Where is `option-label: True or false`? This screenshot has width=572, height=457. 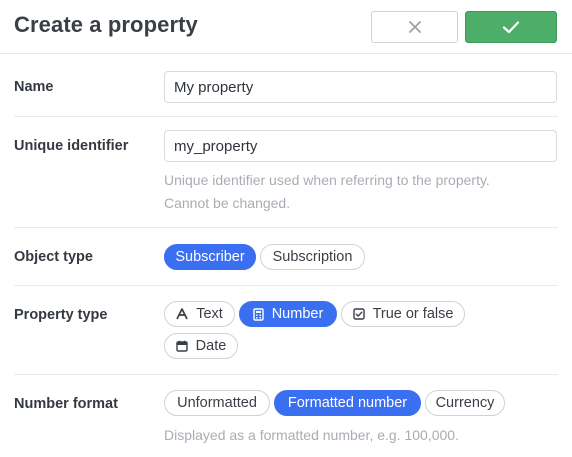 option-label: True or false is located at coordinates (413, 314).